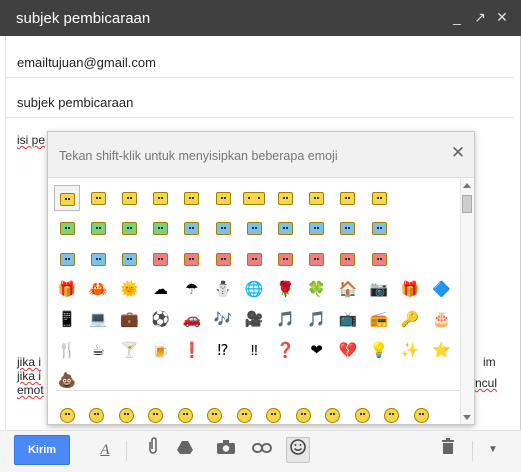 The image size is (521, 472). What do you see at coordinates (458, 152) in the screenshot?
I see `picker-close-icon: ✕` at bounding box center [458, 152].